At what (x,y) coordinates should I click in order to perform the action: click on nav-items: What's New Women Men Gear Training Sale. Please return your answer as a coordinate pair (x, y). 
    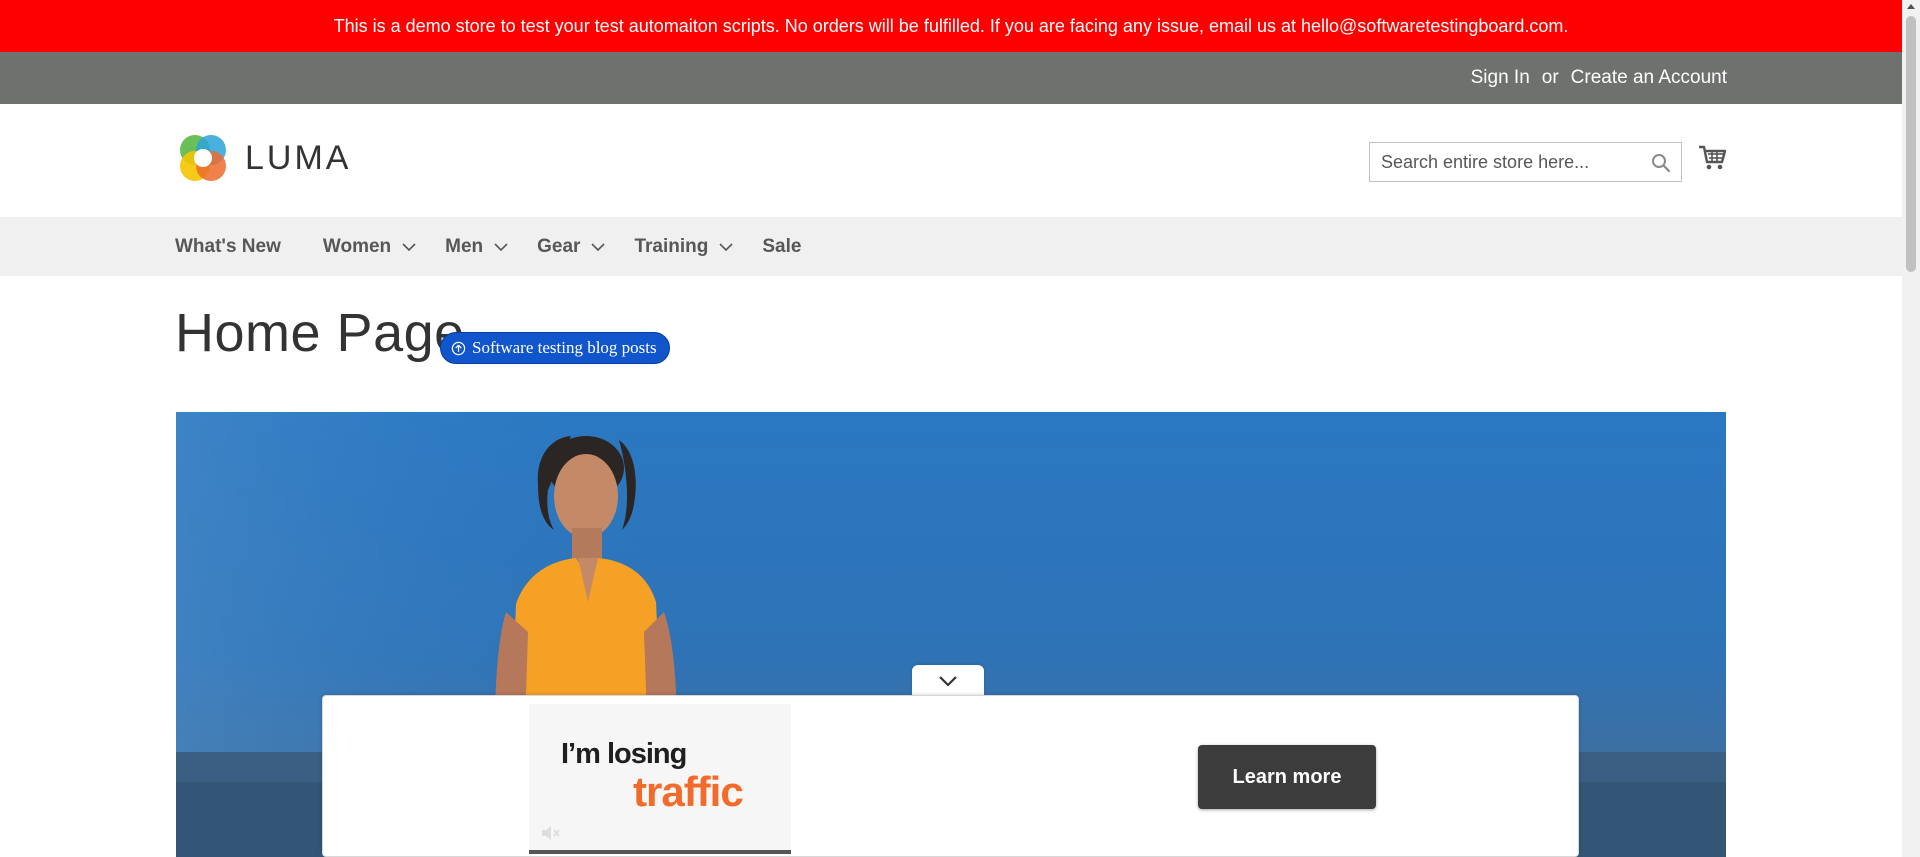
    Looking at the image, I should click on (488, 246).